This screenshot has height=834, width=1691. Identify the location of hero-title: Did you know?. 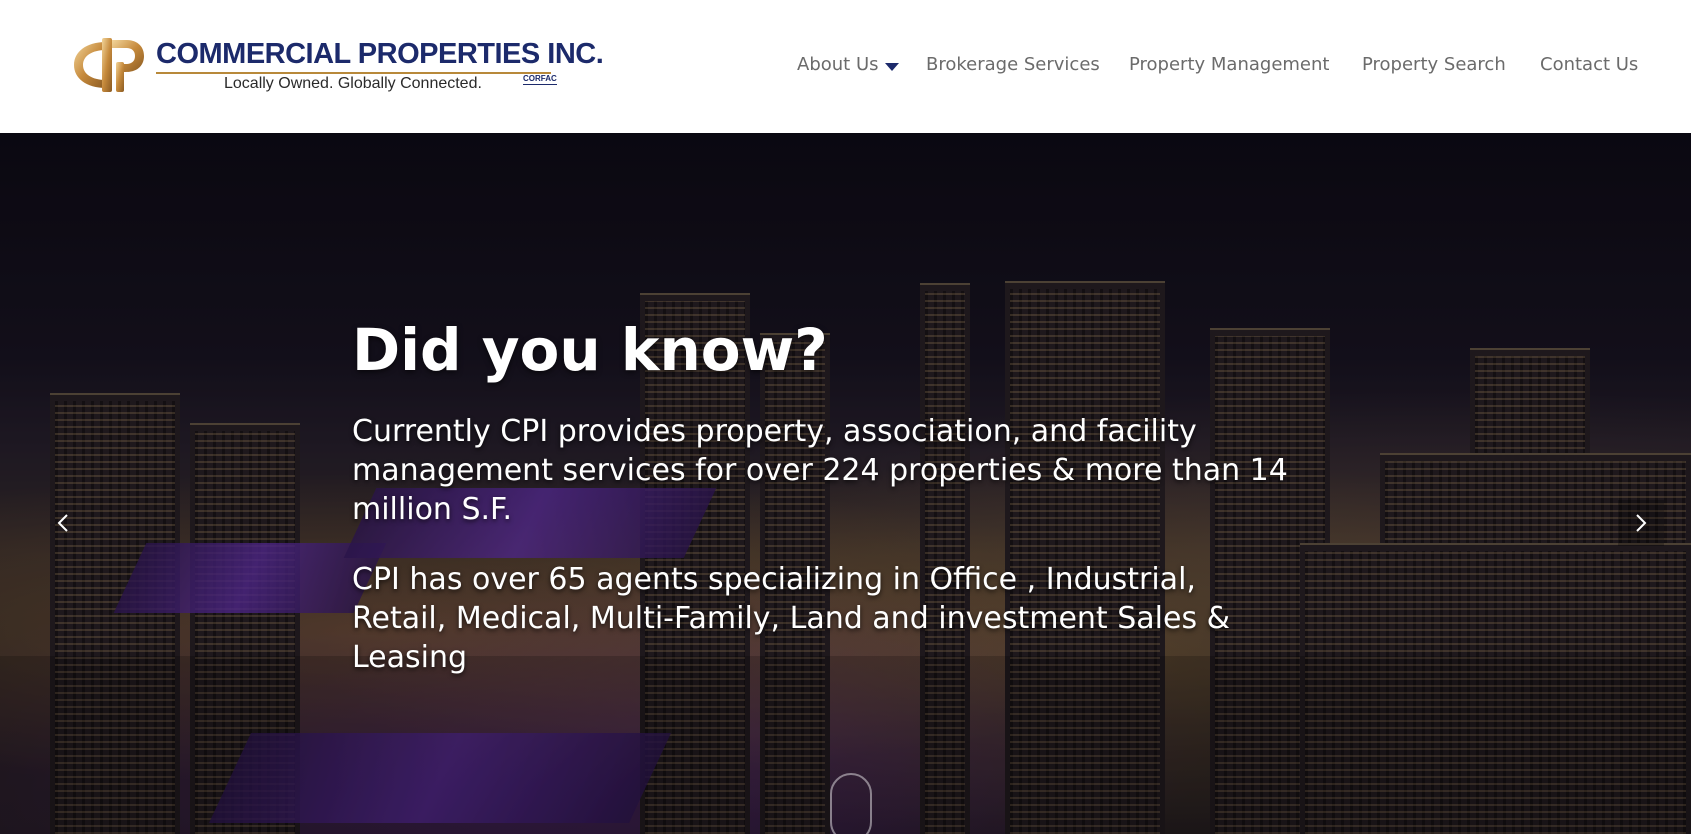
(590, 350).